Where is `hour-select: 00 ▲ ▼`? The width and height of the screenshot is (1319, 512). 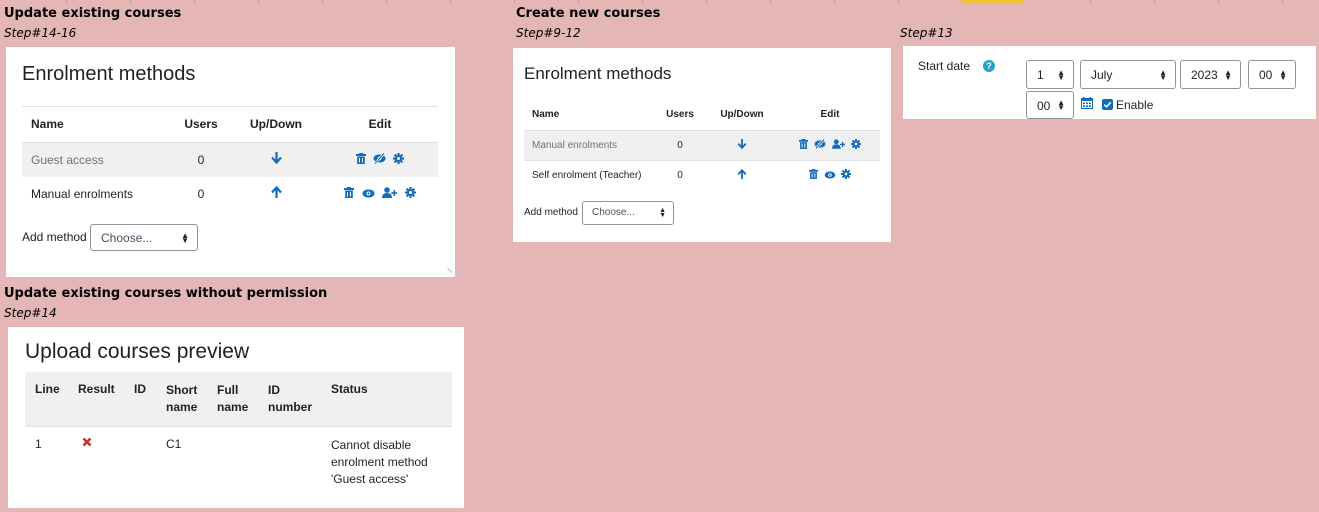 hour-select: 00 ▲ ▼ is located at coordinates (1272, 74).